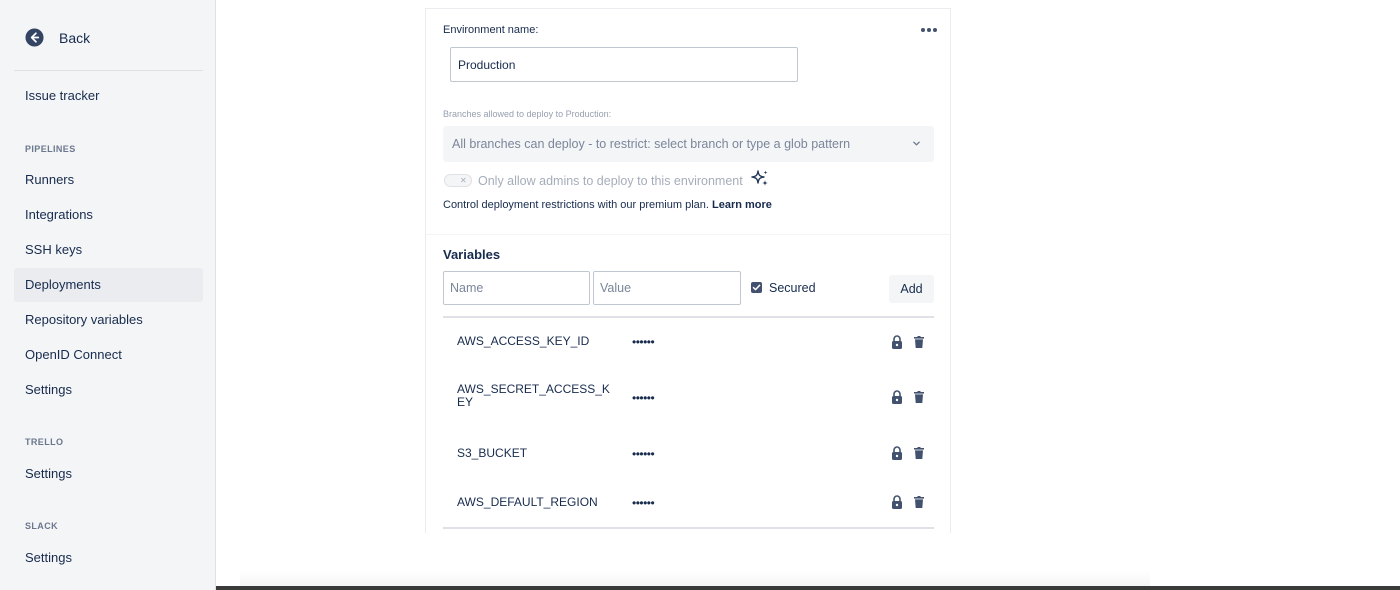  What do you see at coordinates (108, 320) in the screenshot?
I see `sidebar-item-repository-variables: Repository variables` at bounding box center [108, 320].